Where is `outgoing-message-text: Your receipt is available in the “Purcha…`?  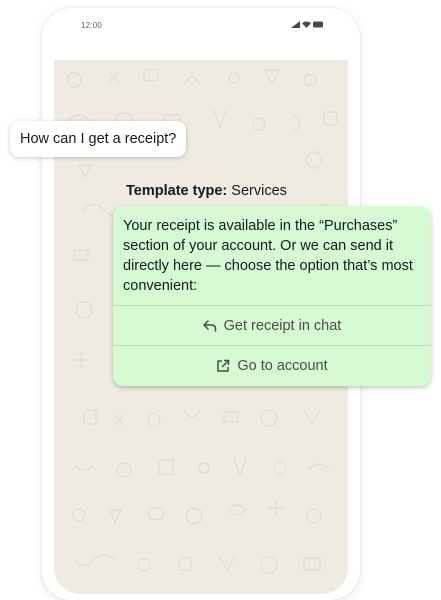 outgoing-message-text: Your receipt is available in the “Purcha… is located at coordinates (268, 256).